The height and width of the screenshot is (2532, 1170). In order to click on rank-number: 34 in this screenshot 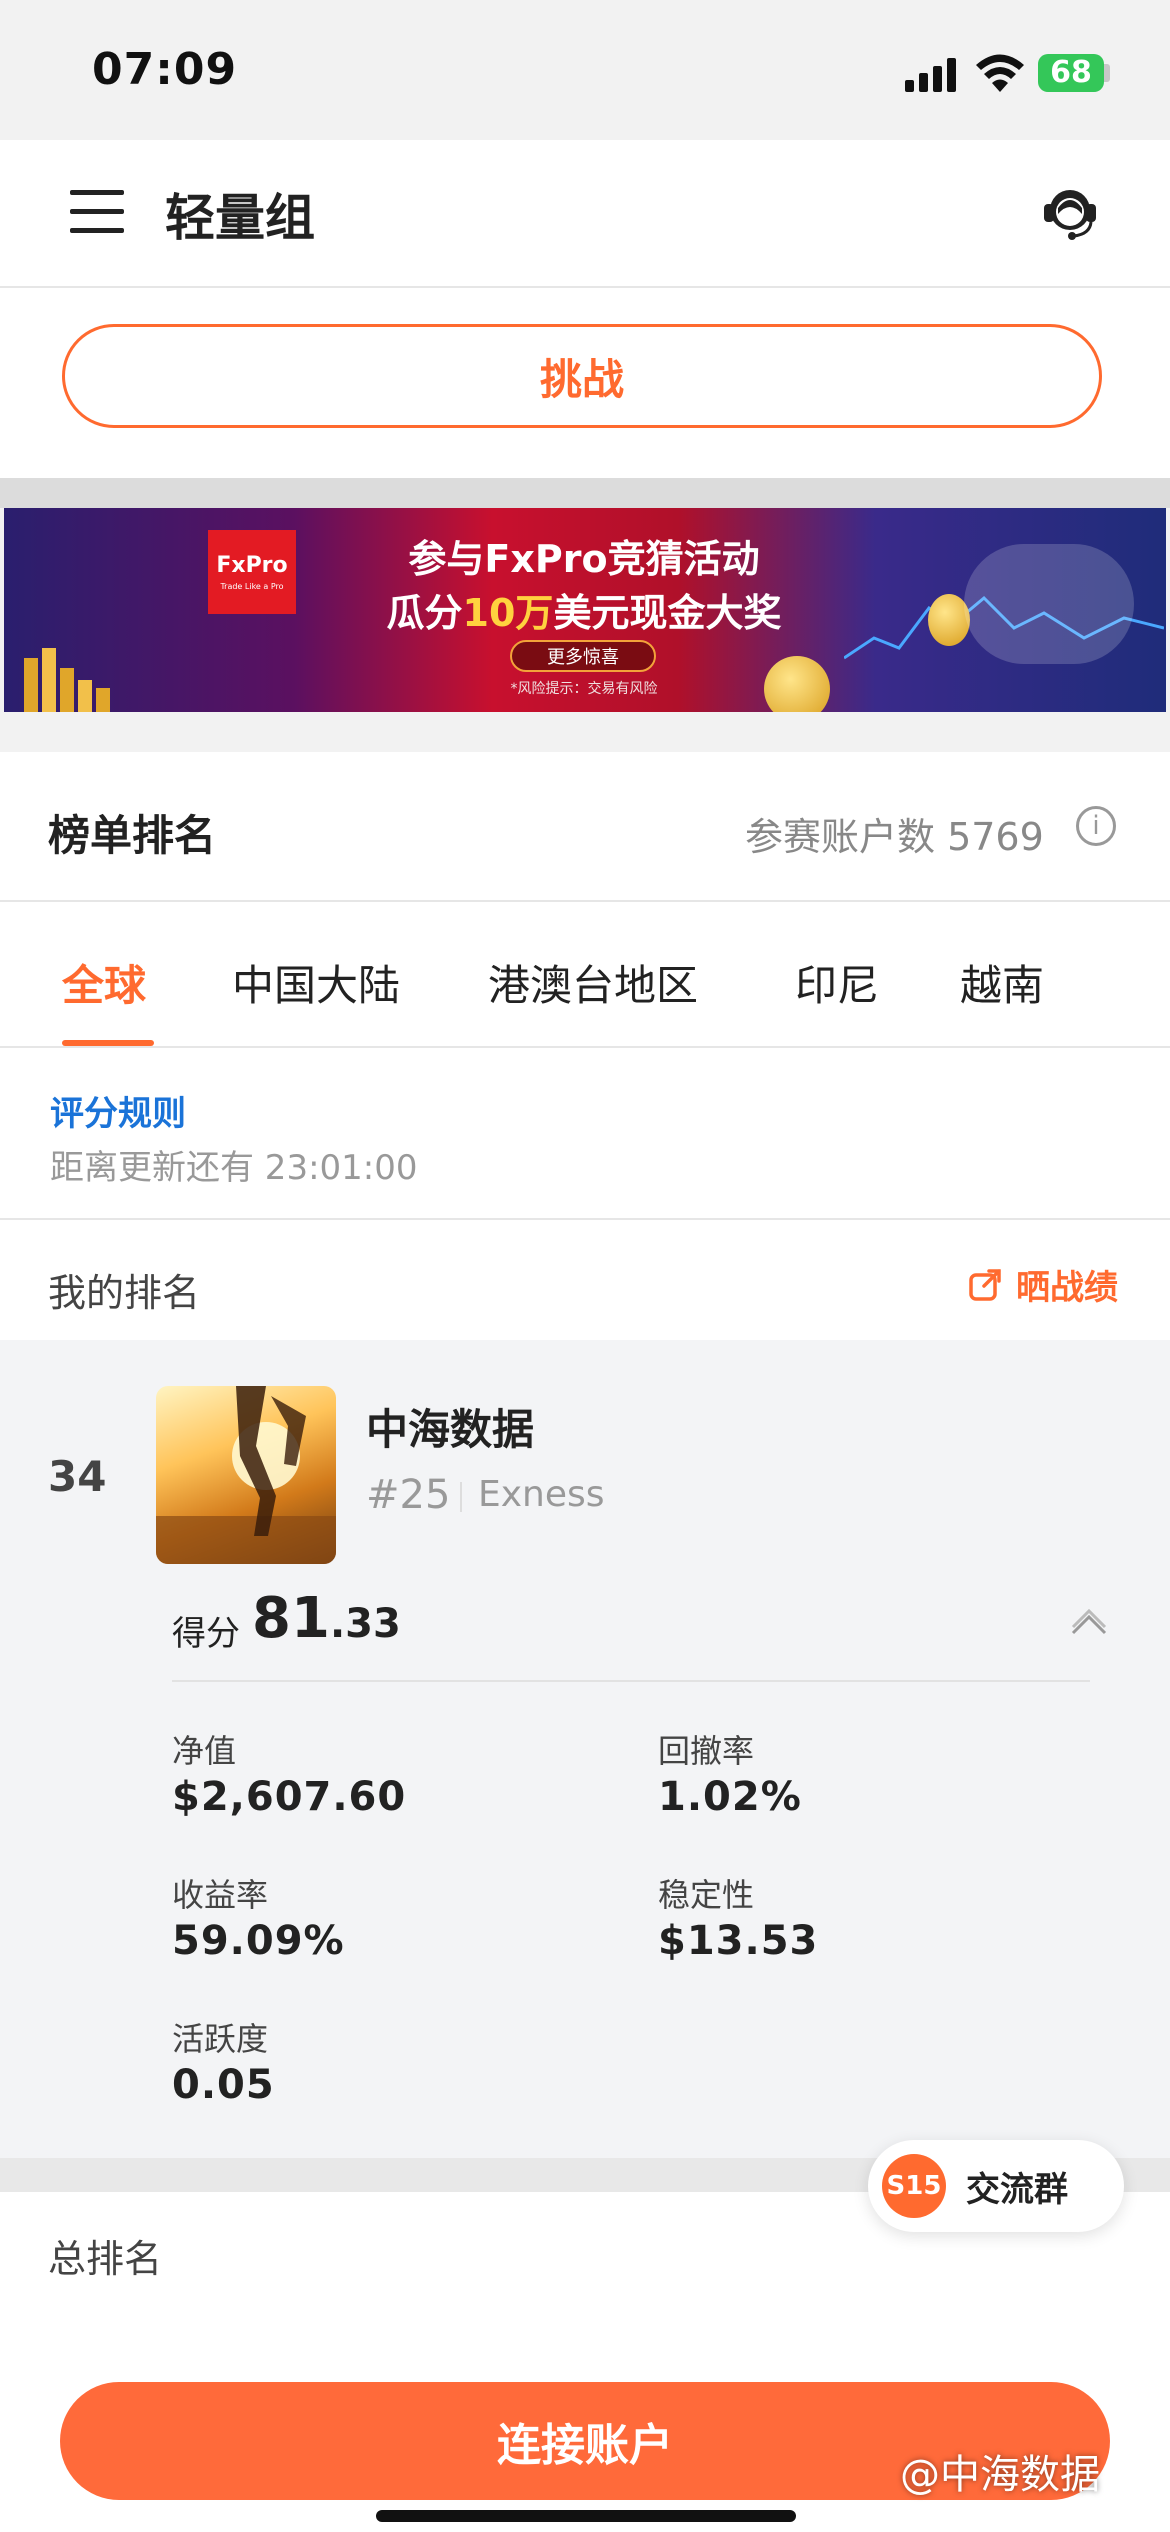, I will do `click(77, 1476)`.